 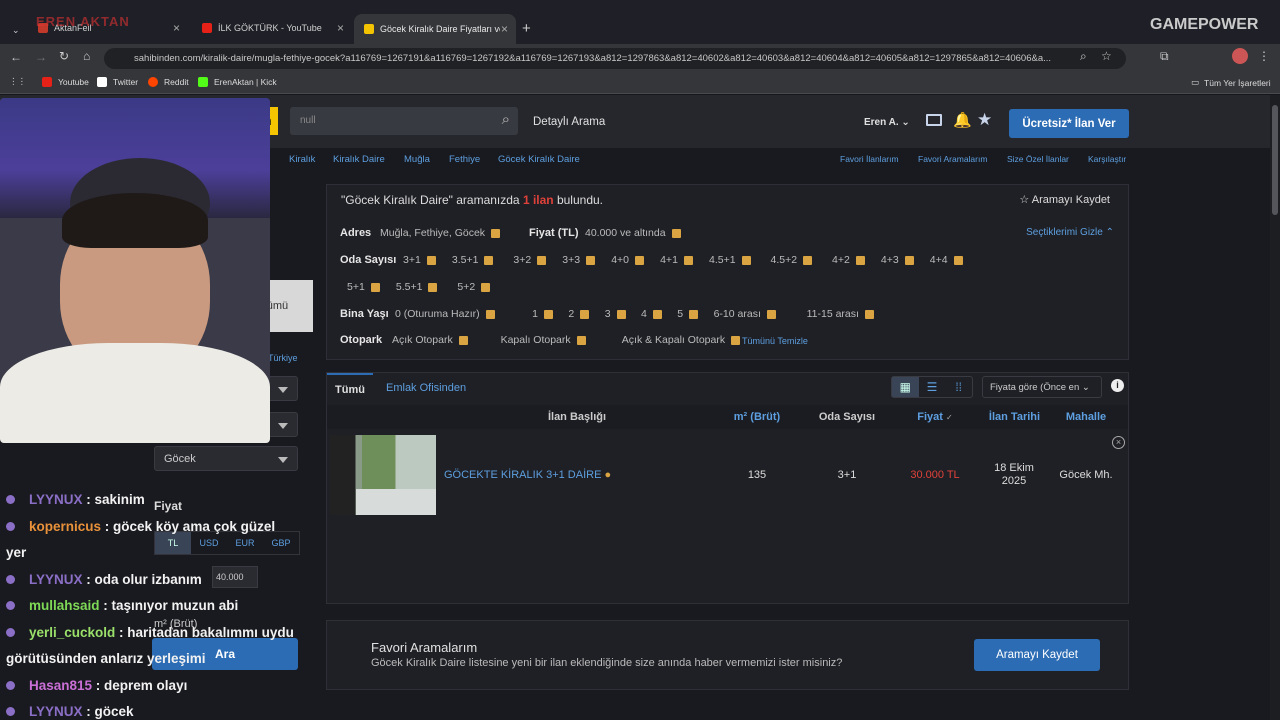 I want to click on filter-chip: 3.5+1, so click(x=473, y=260).